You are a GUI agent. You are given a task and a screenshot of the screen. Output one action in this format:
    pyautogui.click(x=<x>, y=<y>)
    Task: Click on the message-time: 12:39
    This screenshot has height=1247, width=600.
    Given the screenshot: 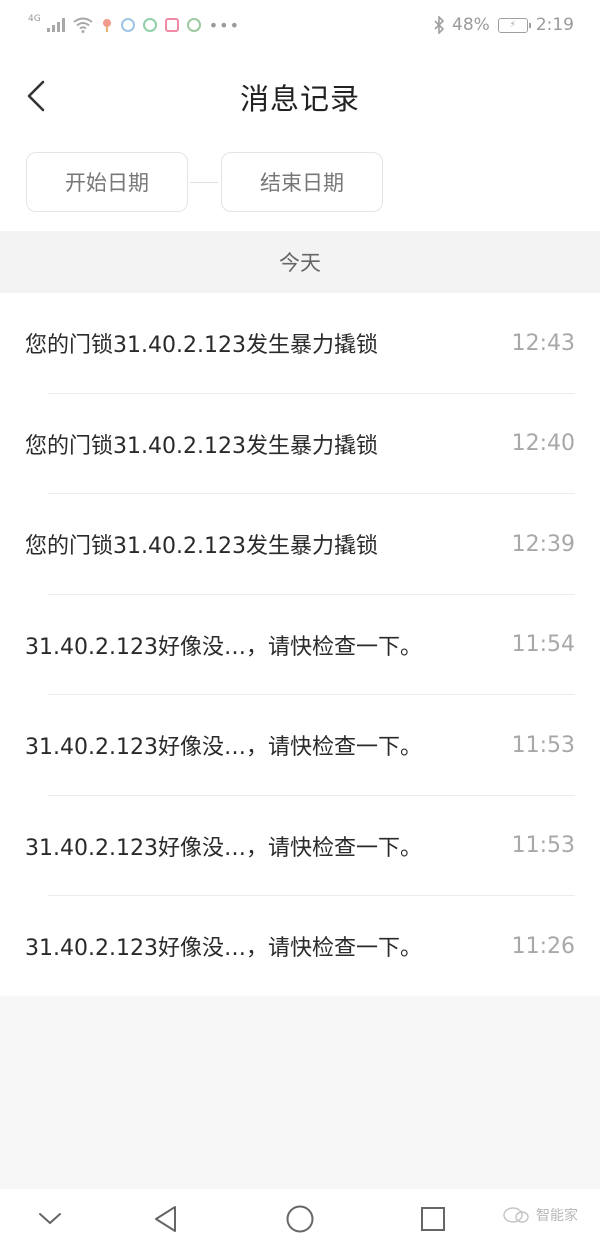 What is the action you would take?
    pyautogui.click(x=543, y=544)
    